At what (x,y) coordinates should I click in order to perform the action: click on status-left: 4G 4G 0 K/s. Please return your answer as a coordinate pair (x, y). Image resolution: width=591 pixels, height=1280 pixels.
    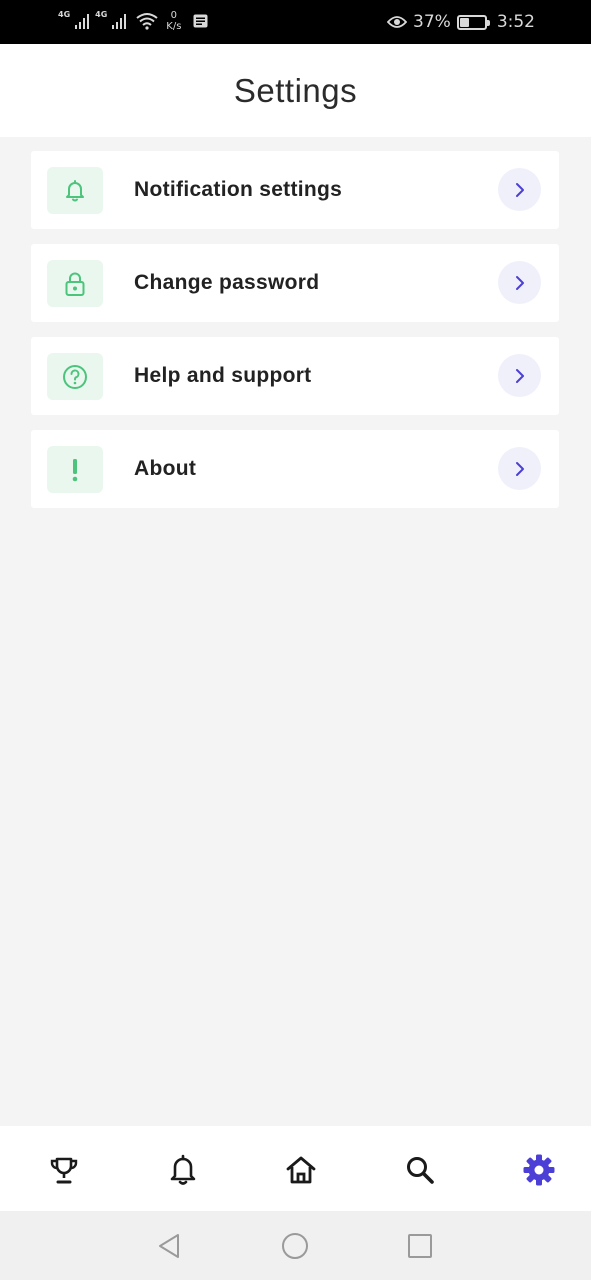
    Looking at the image, I should click on (133, 21).